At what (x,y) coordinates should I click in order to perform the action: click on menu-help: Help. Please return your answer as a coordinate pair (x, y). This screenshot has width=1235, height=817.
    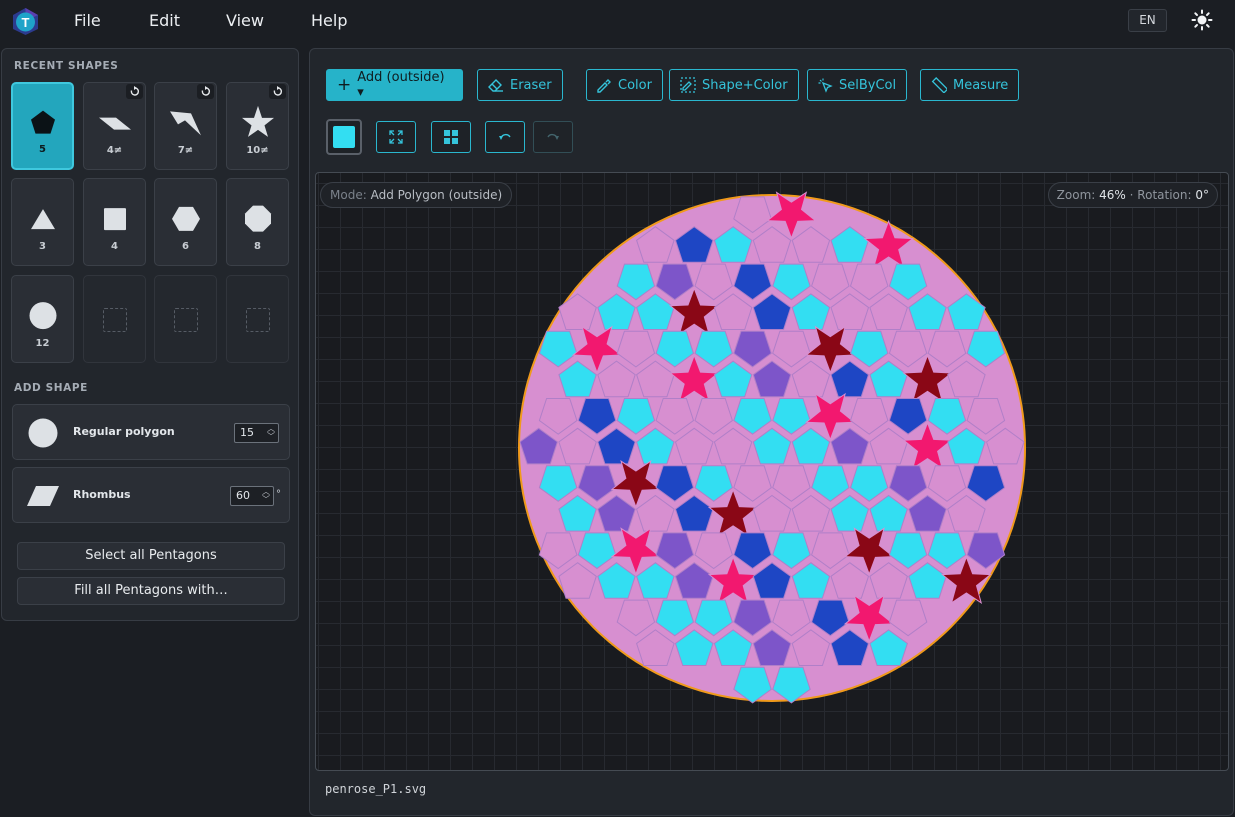
    Looking at the image, I should click on (329, 20).